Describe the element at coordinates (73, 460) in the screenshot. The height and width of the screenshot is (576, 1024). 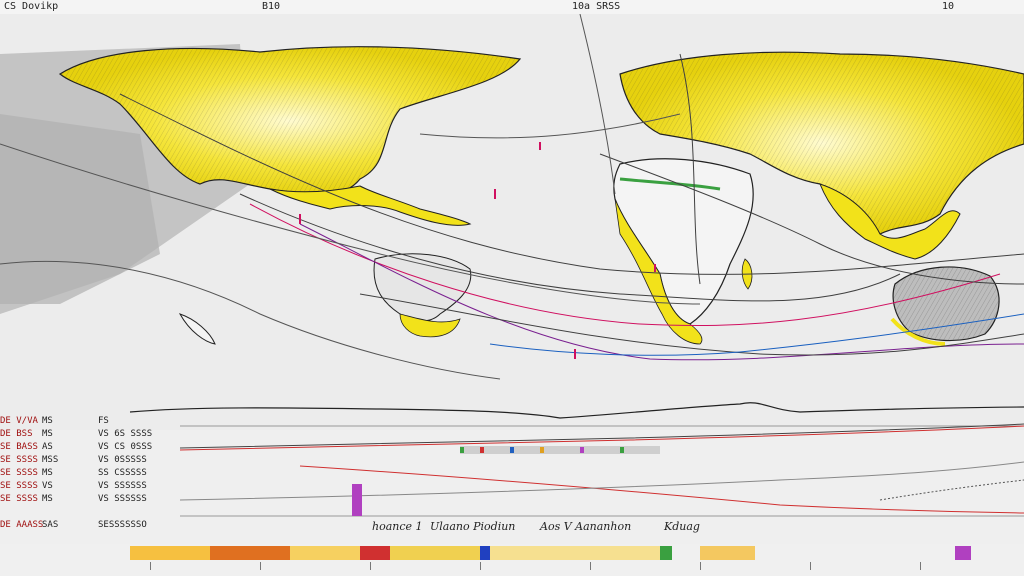
I see `table-row: SE SSSS MSS VS 0SSSSS` at that location.